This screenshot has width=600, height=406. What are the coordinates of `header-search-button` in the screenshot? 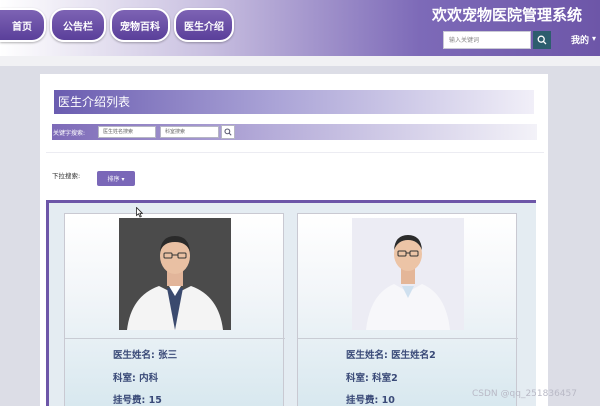 It's located at (542, 40).